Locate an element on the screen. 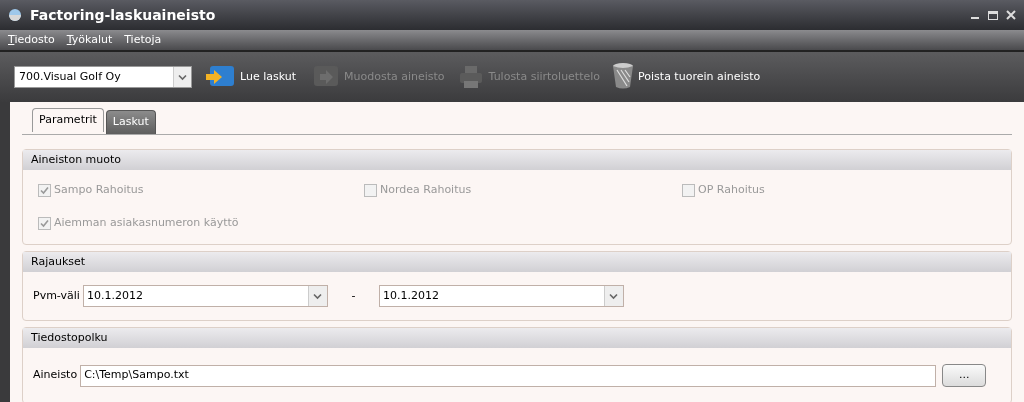 This screenshot has height=402, width=1024. field-label: Aineisto is located at coordinates (55, 375).